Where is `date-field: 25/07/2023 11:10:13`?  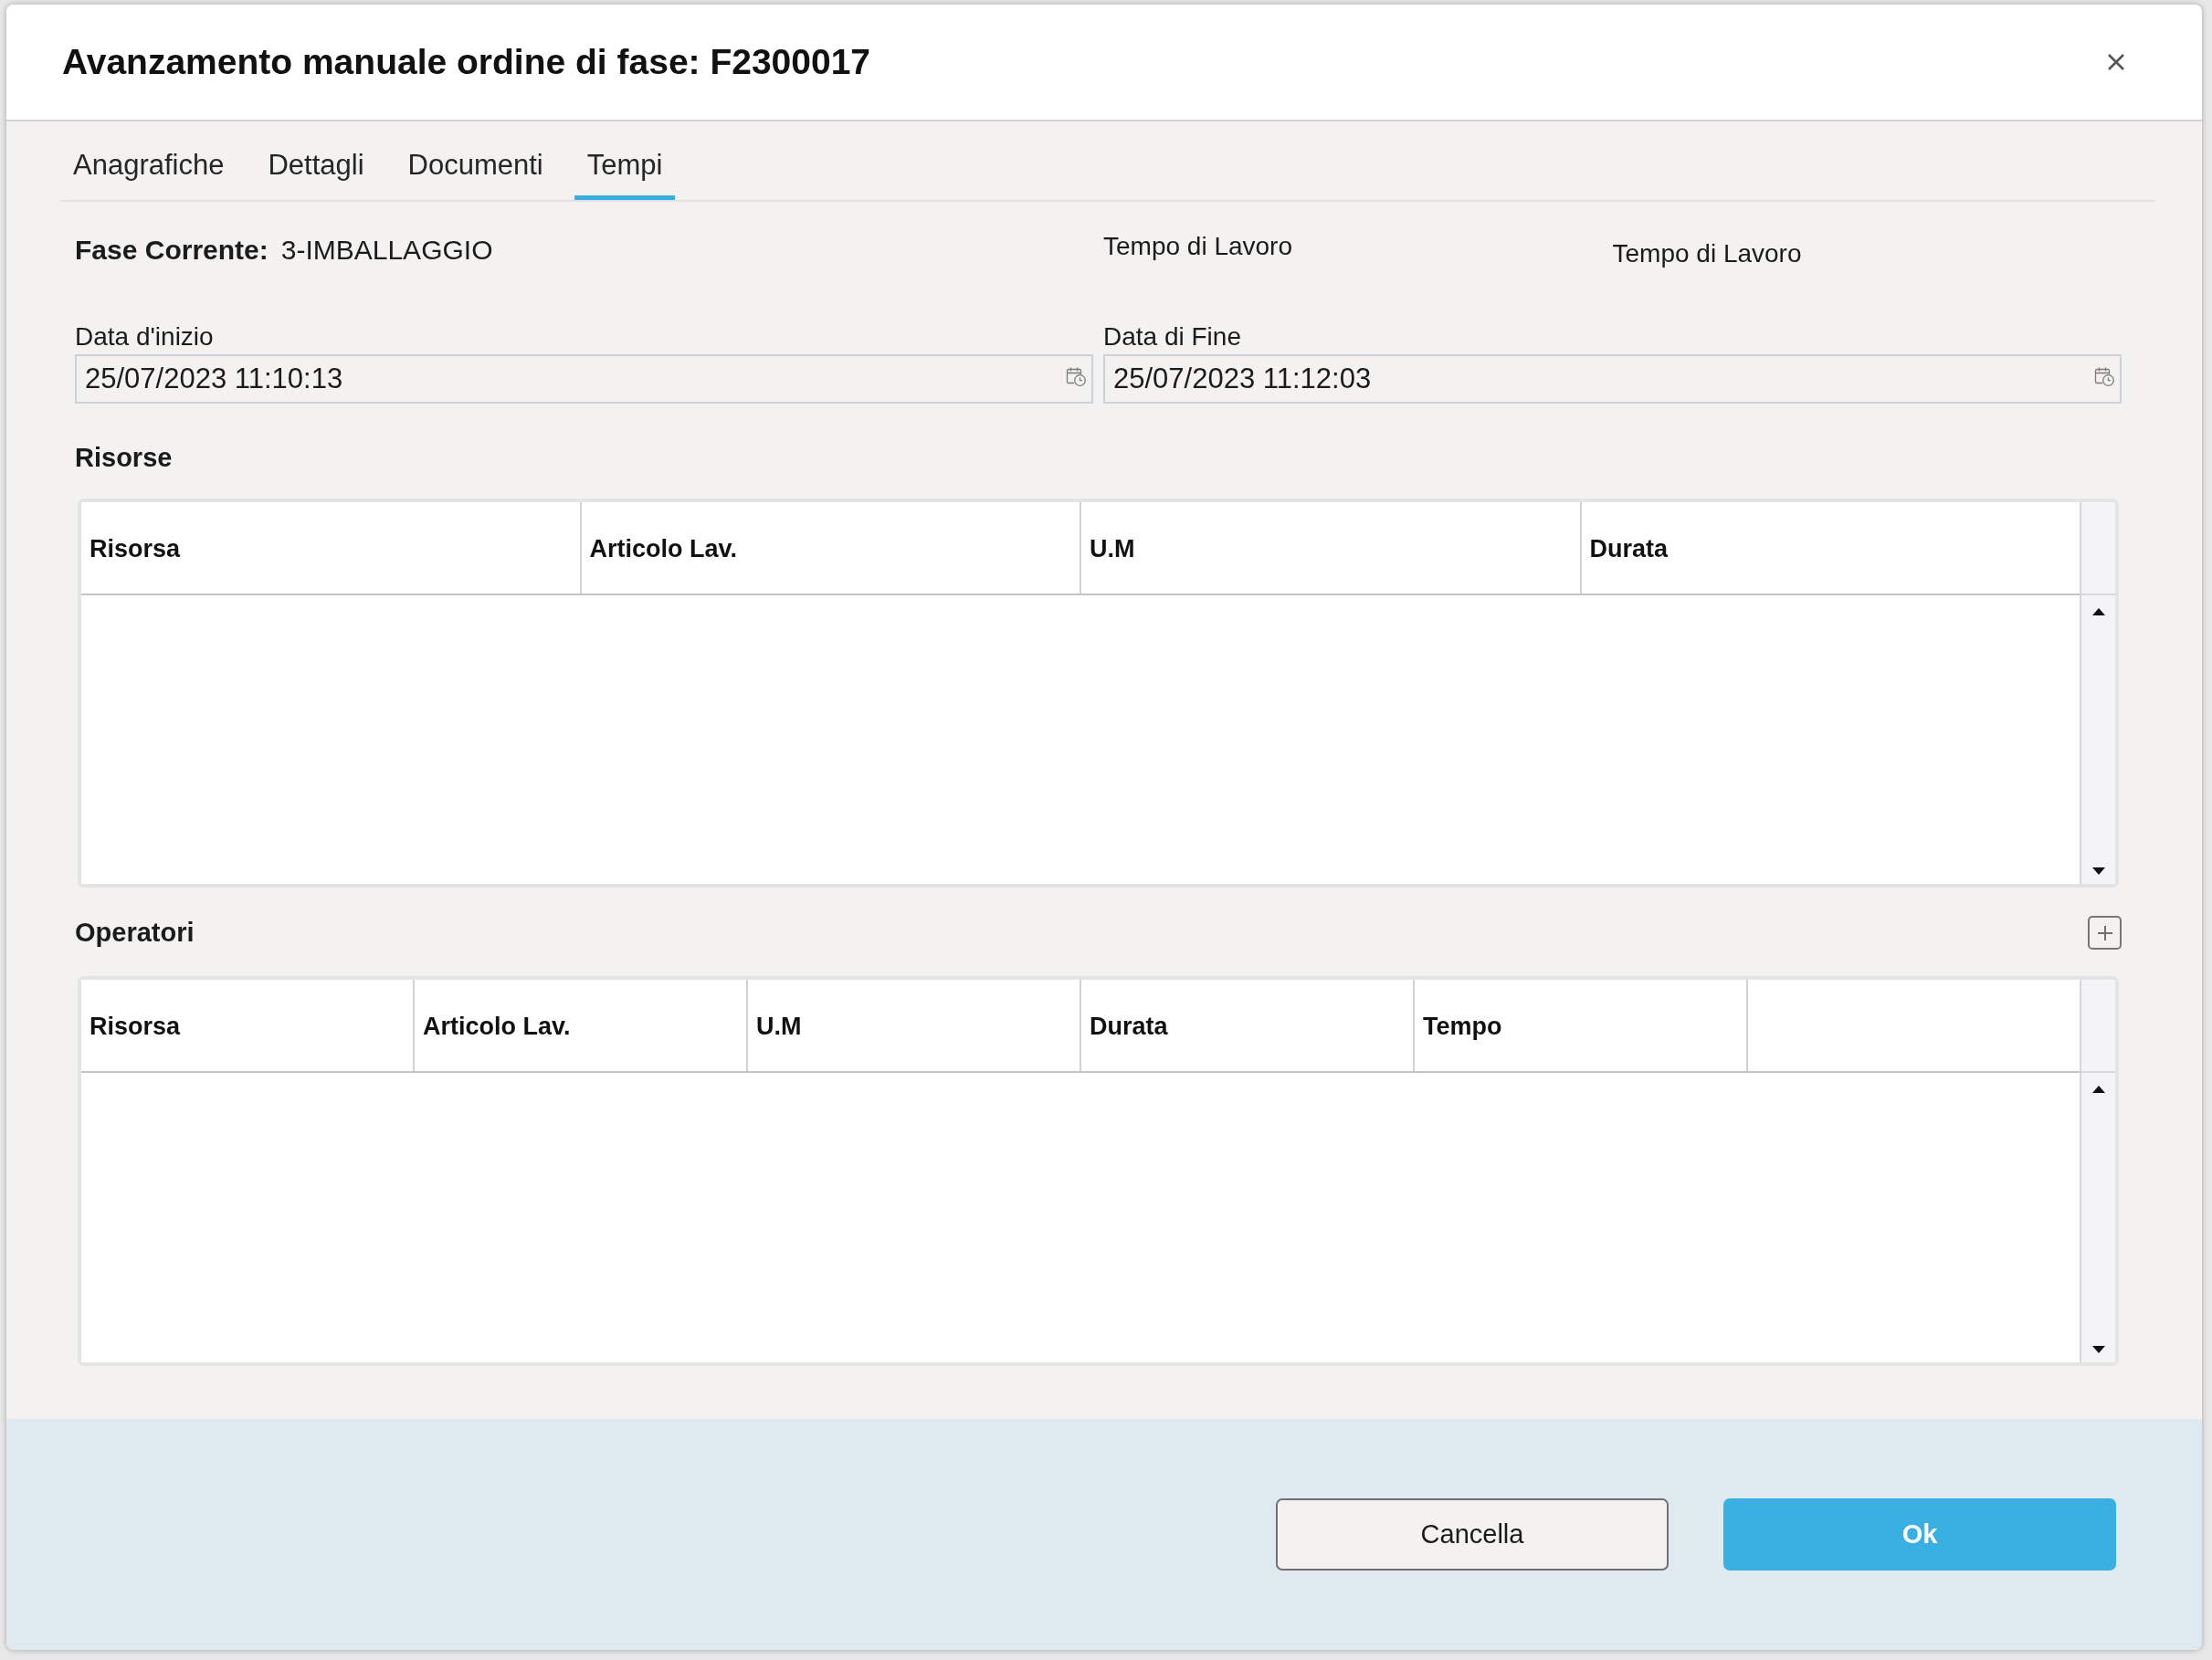
date-field: 25/07/2023 11:10:13 is located at coordinates (584, 379).